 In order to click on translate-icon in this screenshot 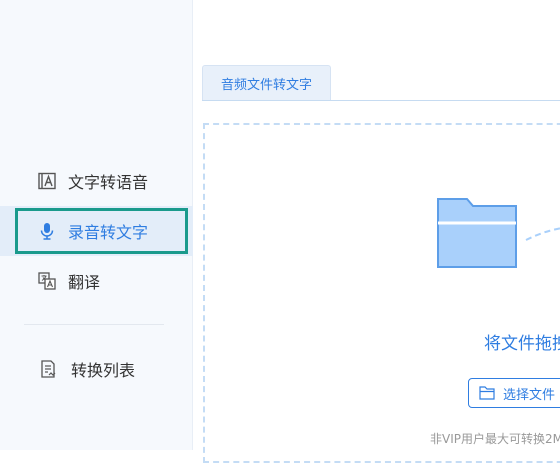, I will do `click(47, 281)`.